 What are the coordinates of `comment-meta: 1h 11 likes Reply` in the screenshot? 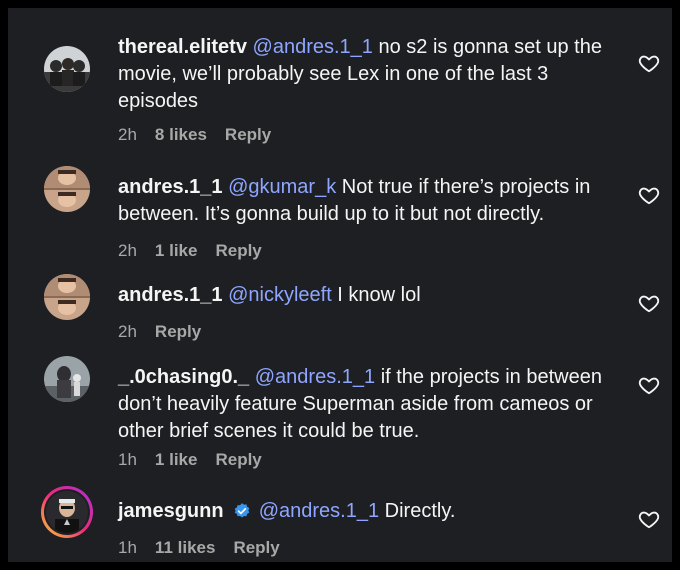 It's located at (199, 548).